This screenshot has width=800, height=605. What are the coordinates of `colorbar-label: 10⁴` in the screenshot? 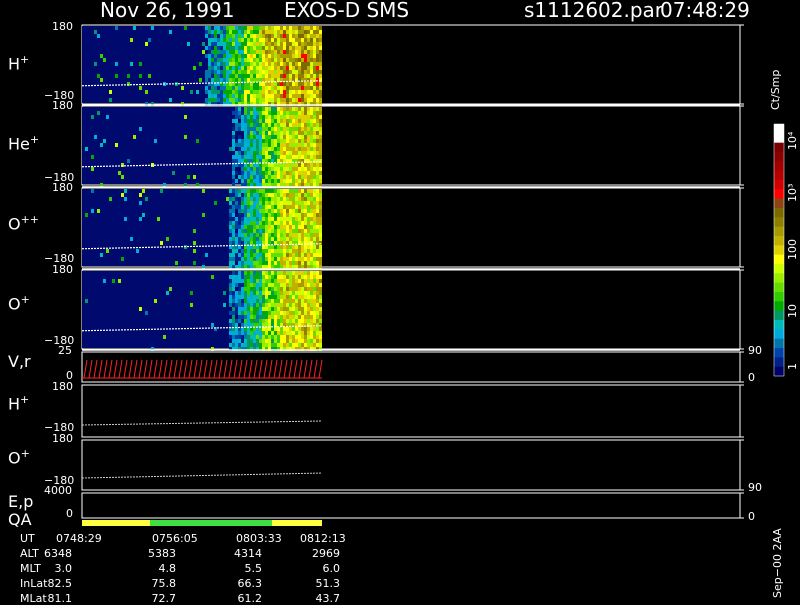 It's located at (792, 140).